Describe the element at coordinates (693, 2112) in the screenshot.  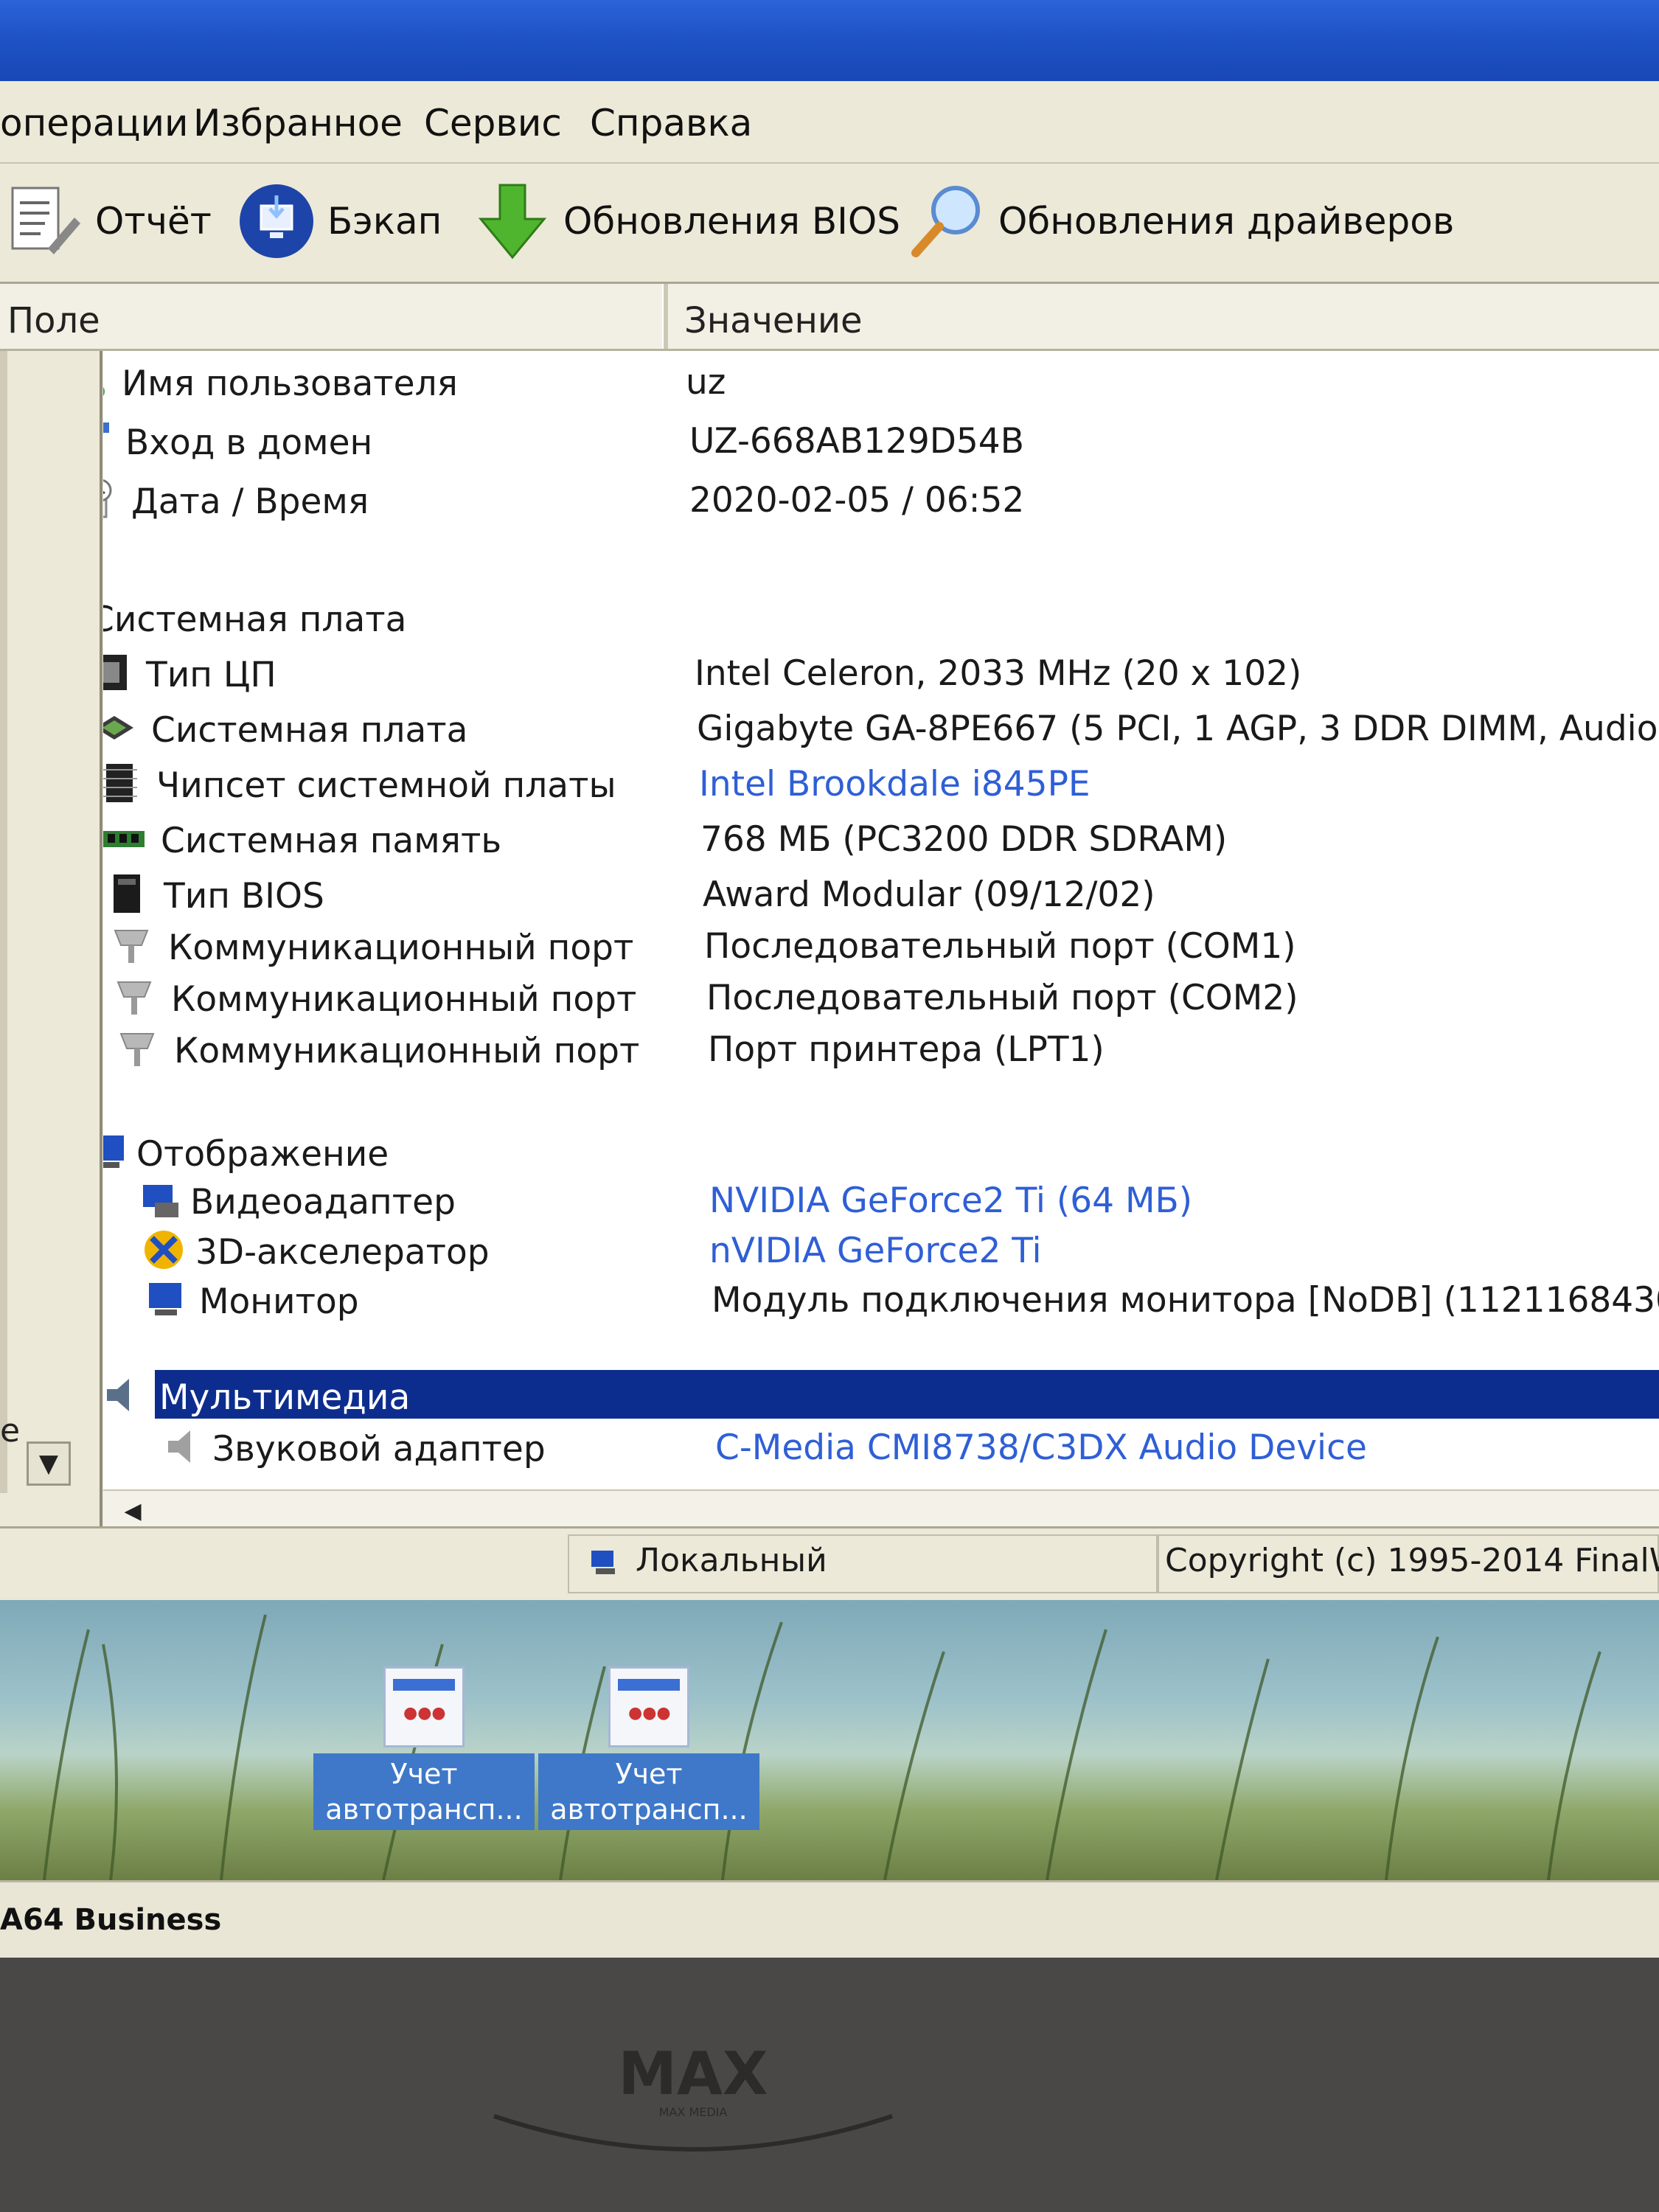
I see `logo-sub-text: MAX MEDIA` at that location.